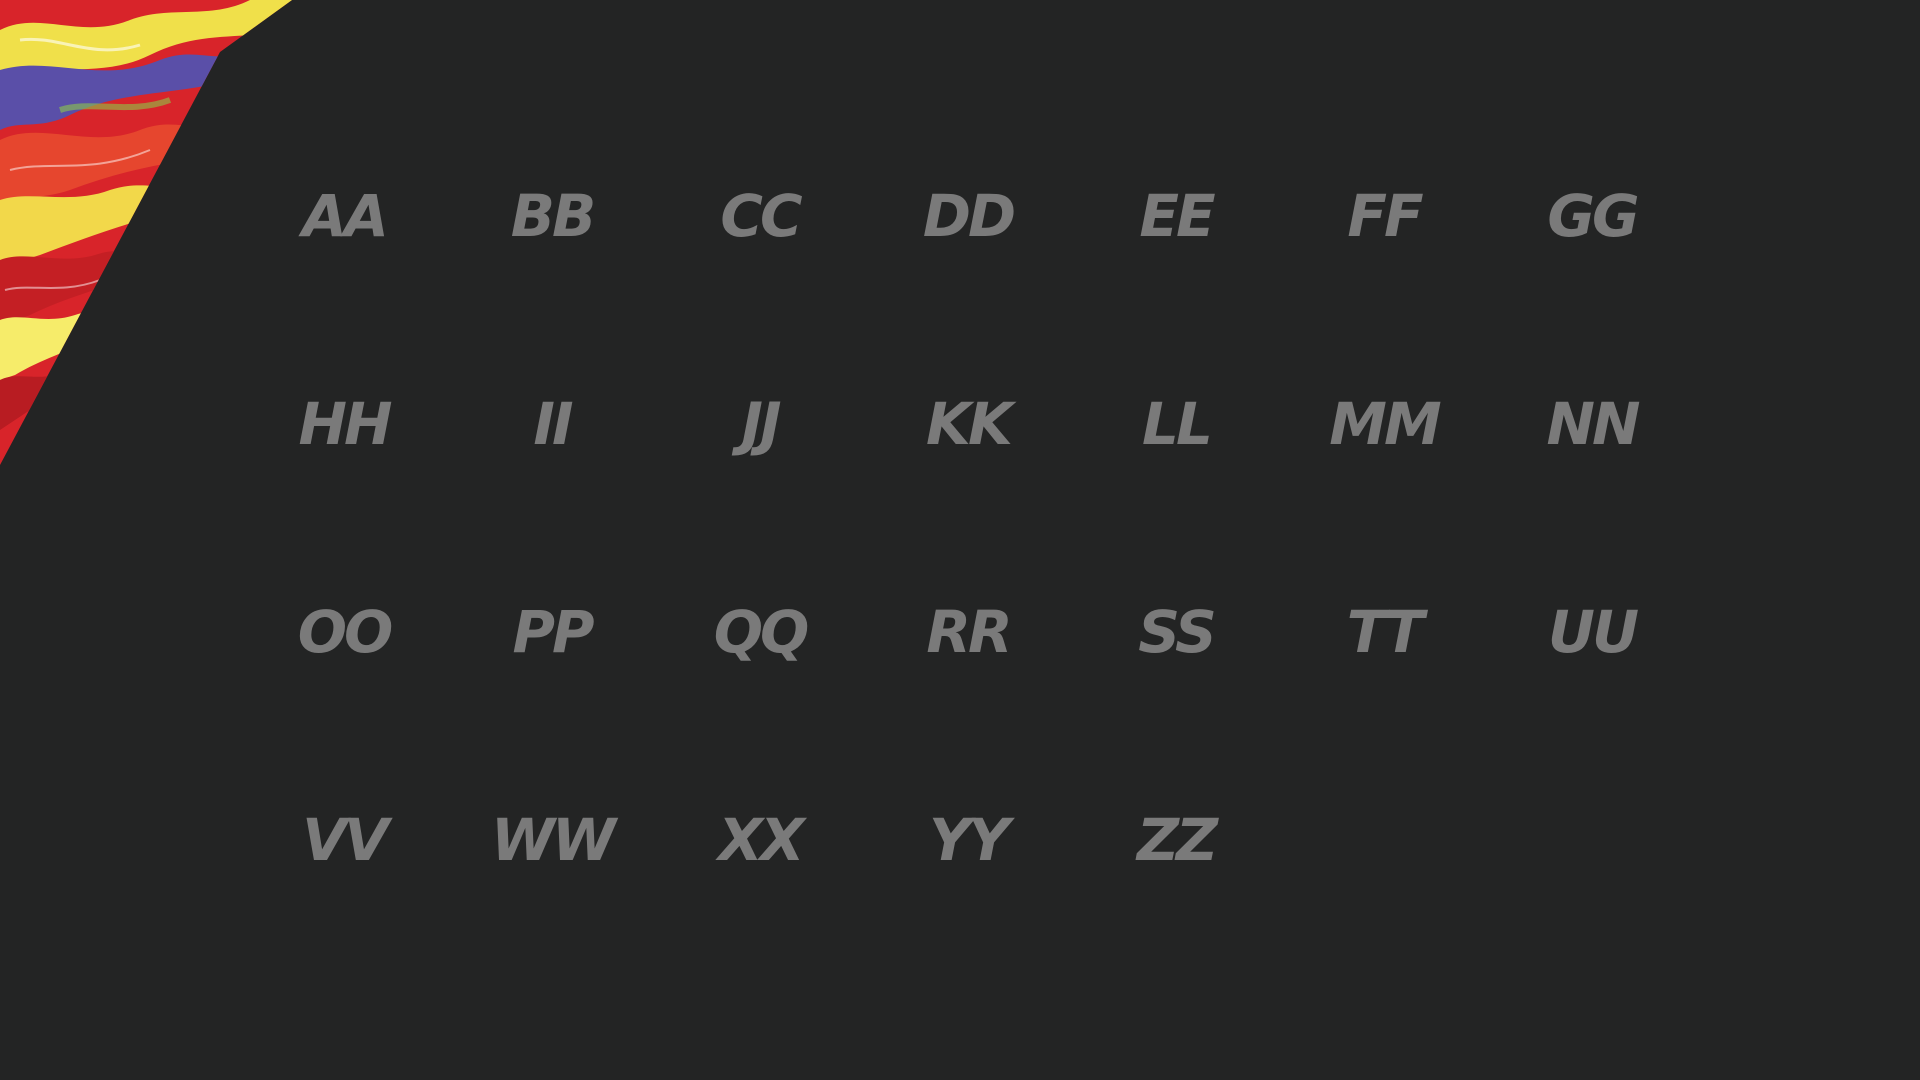  Describe the element at coordinates (1176, 685) in the screenshot. I see `glyph-cell: SS` at that location.